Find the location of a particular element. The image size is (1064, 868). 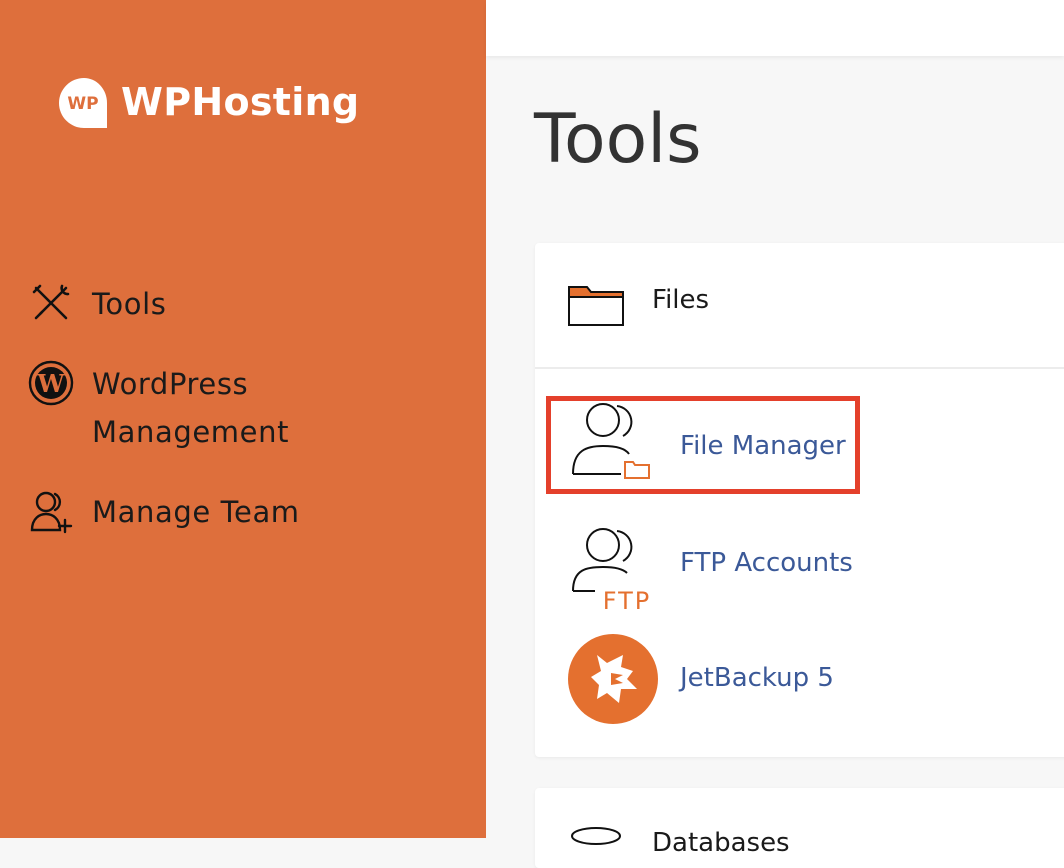

logo: WP WPHosting is located at coordinates (208, 102).